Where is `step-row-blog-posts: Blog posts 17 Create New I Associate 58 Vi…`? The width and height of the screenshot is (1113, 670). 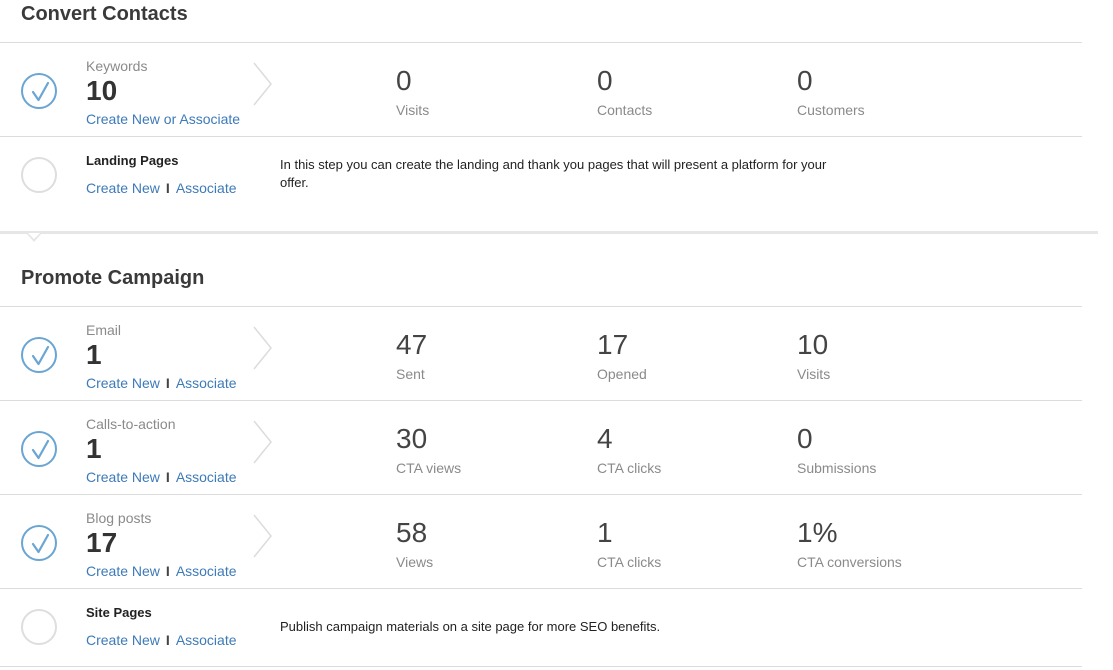
step-row-blog-posts: Blog posts 17 Create New I Associate 58 Vi… is located at coordinates (541, 542).